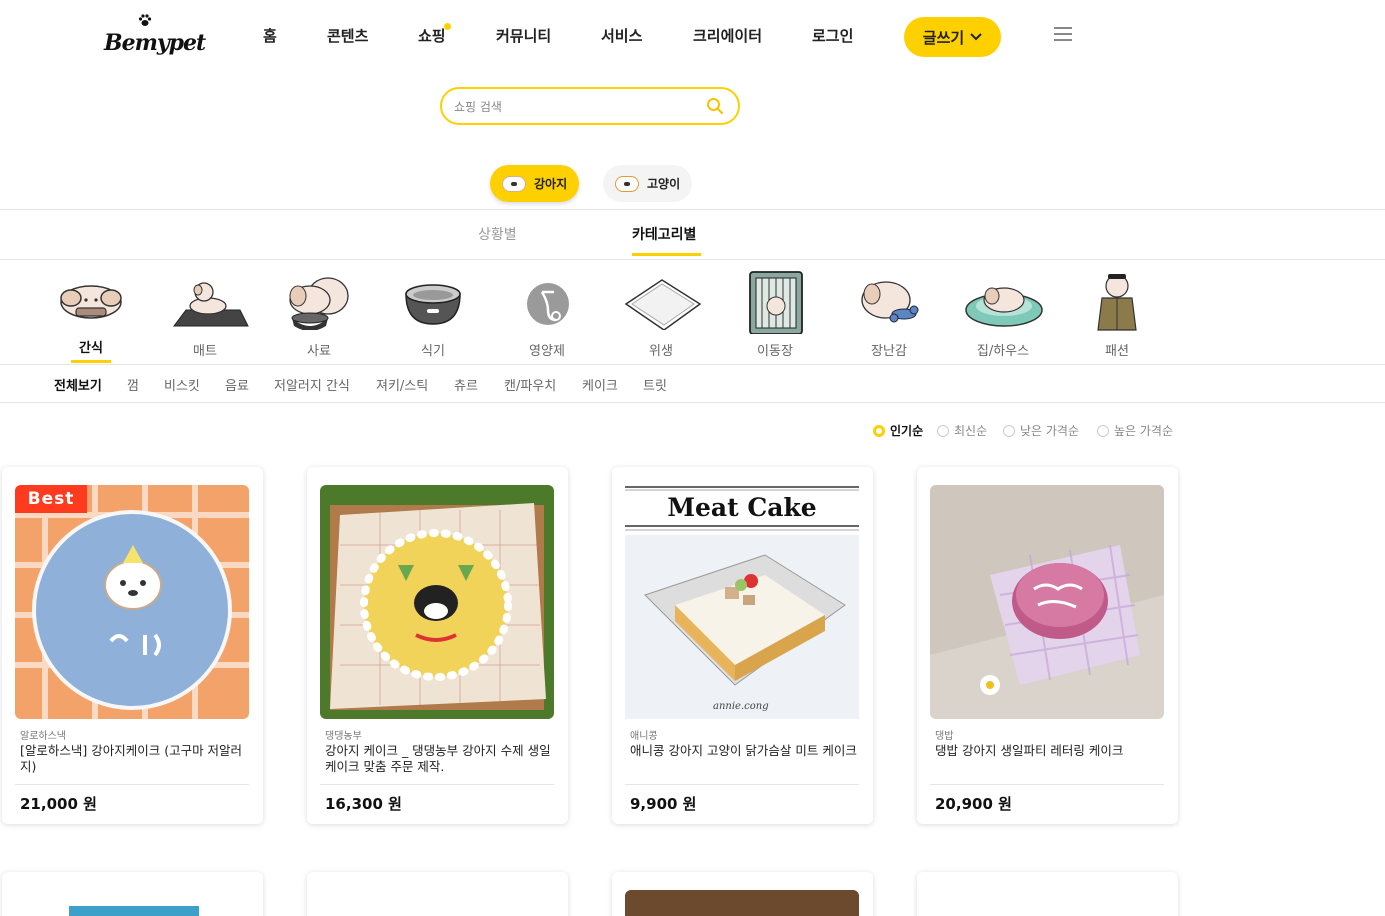  Describe the element at coordinates (655, 384) in the screenshot. I see `subcategory-treat: 트릿` at that location.